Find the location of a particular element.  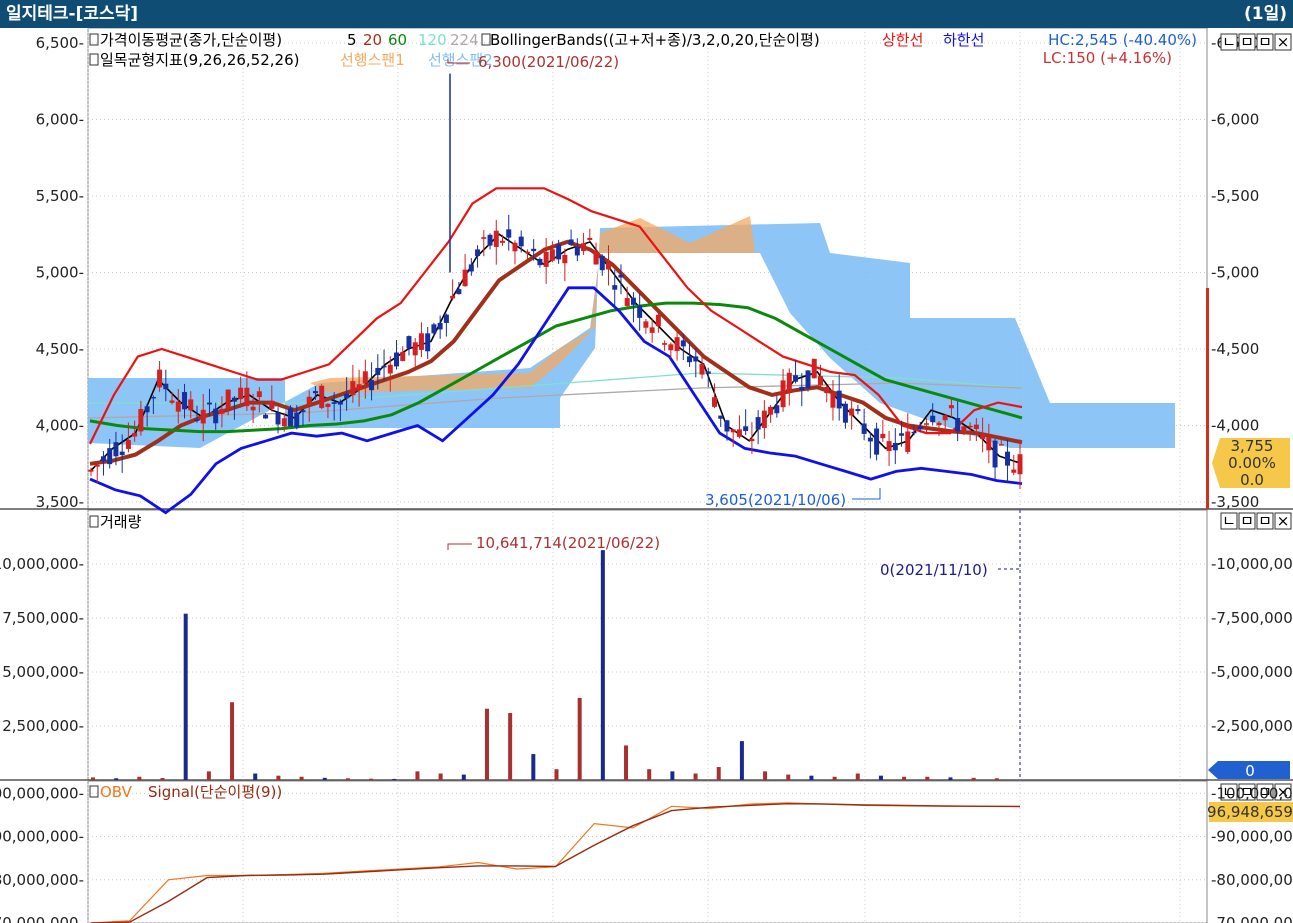

volume-legend: 거래량 is located at coordinates (121, 522).